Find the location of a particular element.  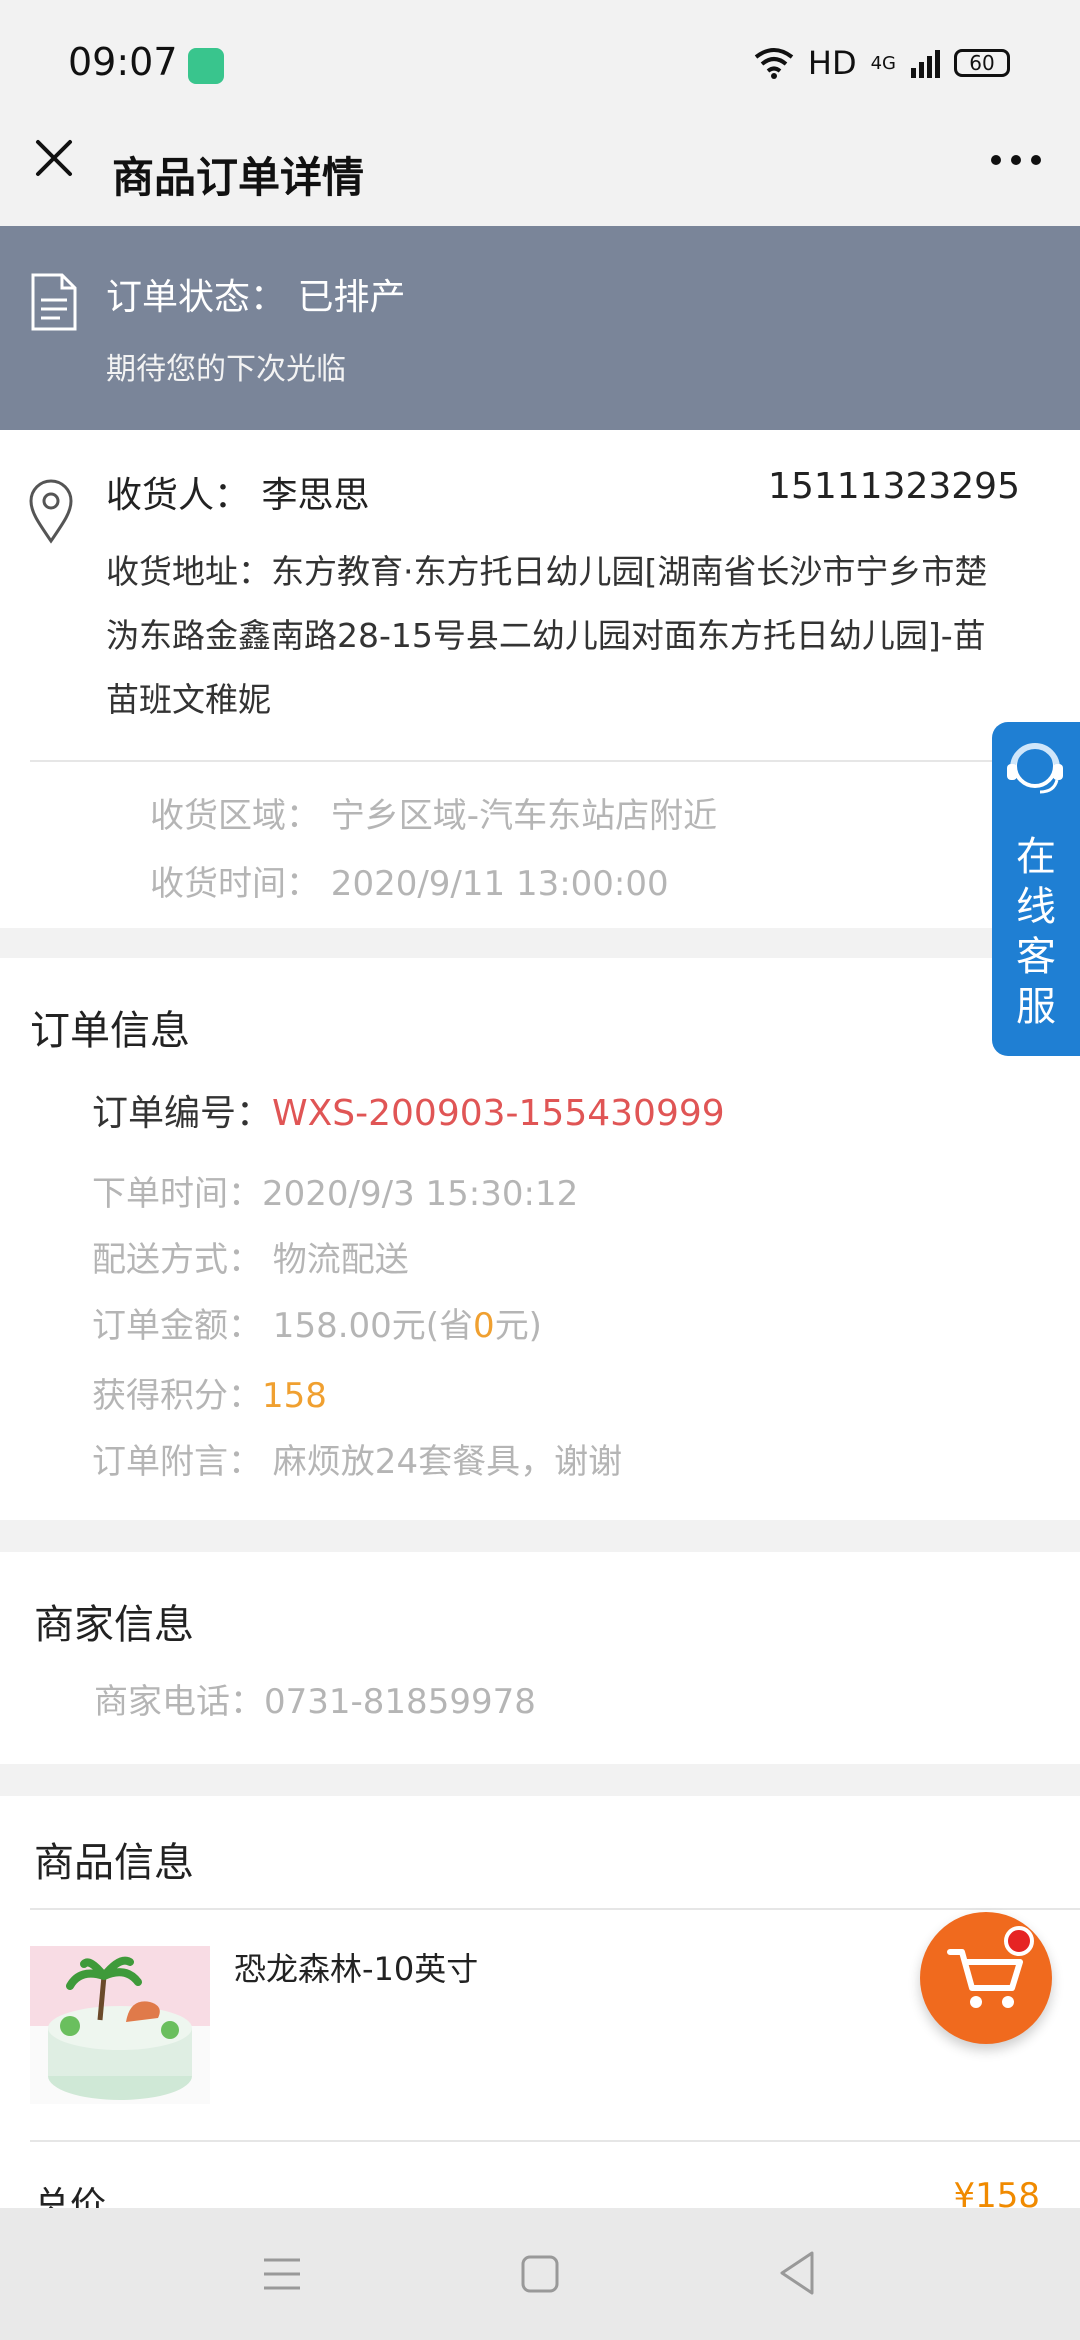

product-name: 恐龙森林-10英寸 is located at coordinates (356, 1967).